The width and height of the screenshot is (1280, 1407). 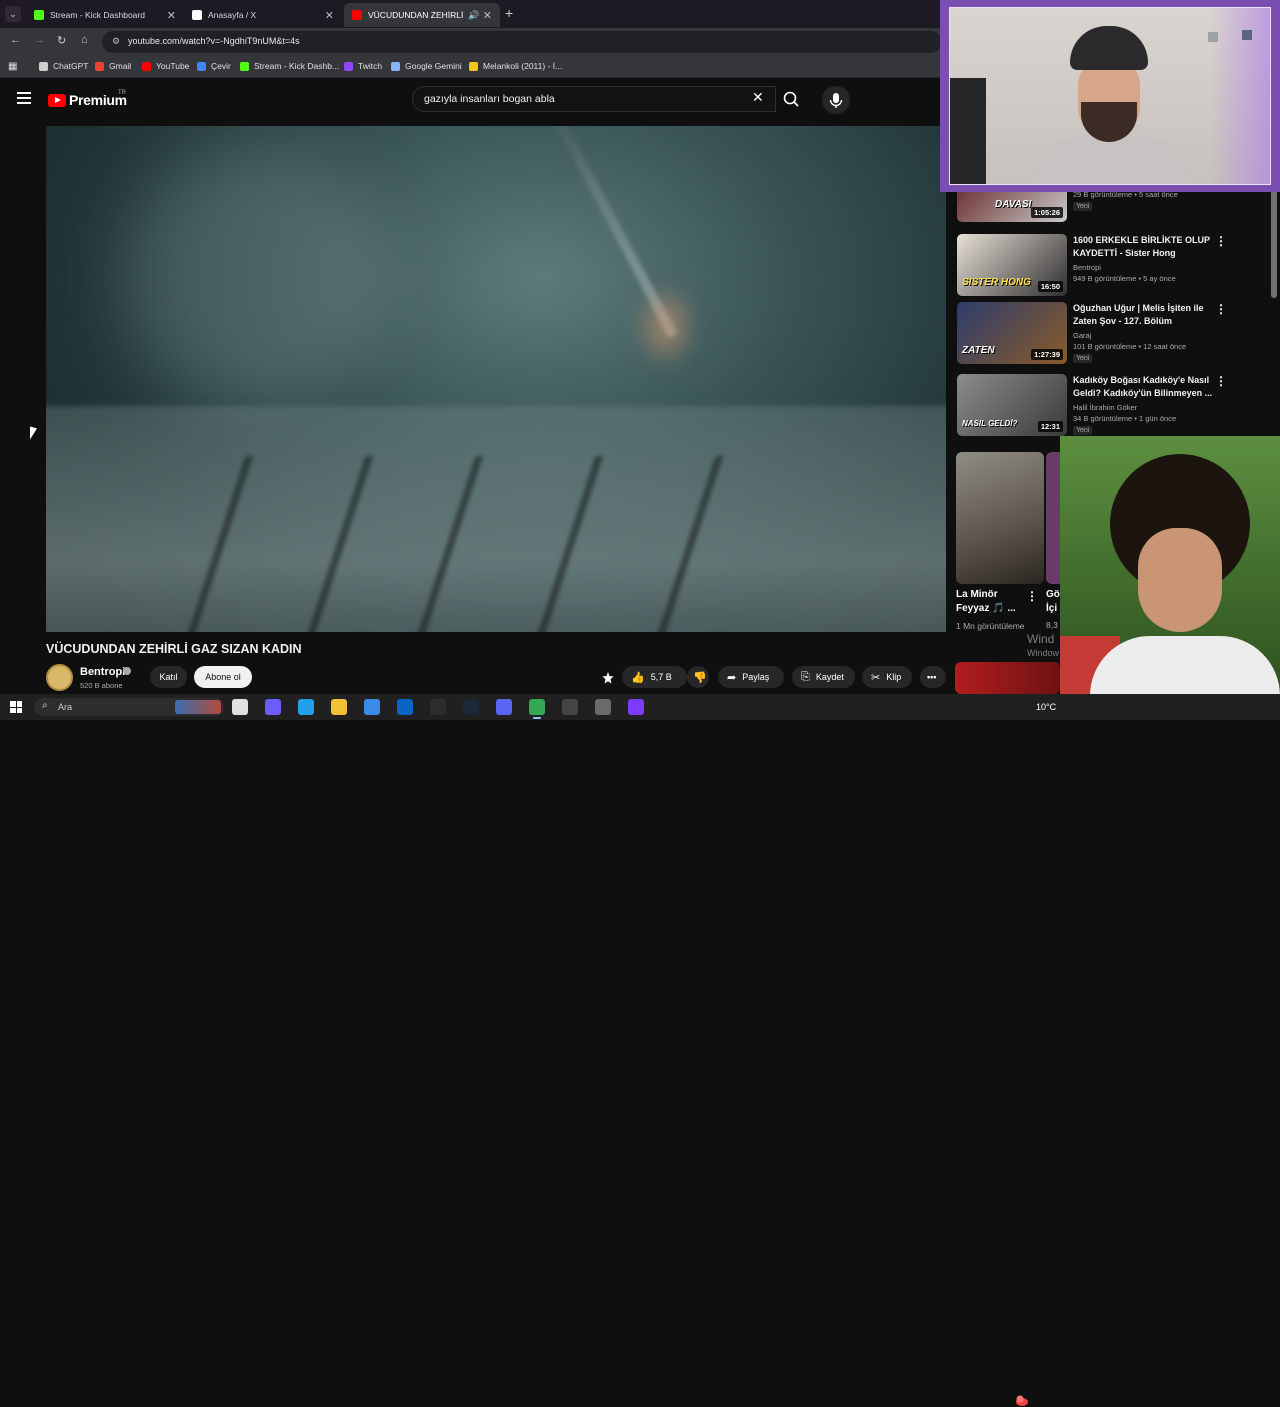 I want to click on share-button: ➦ Paylaş, so click(x=751, y=677).